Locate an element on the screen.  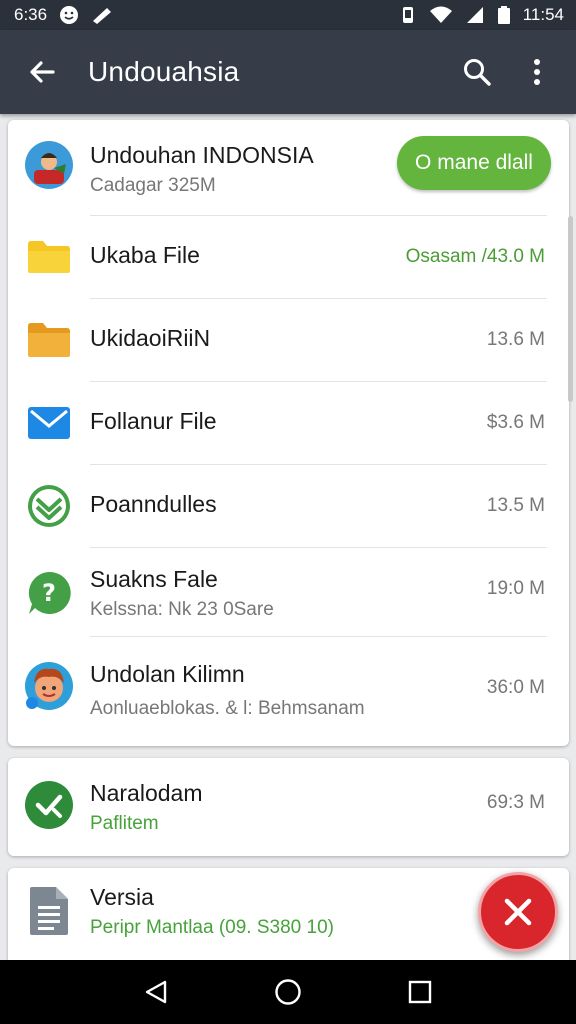
vibrate-icon is located at coordinates (408, 15).